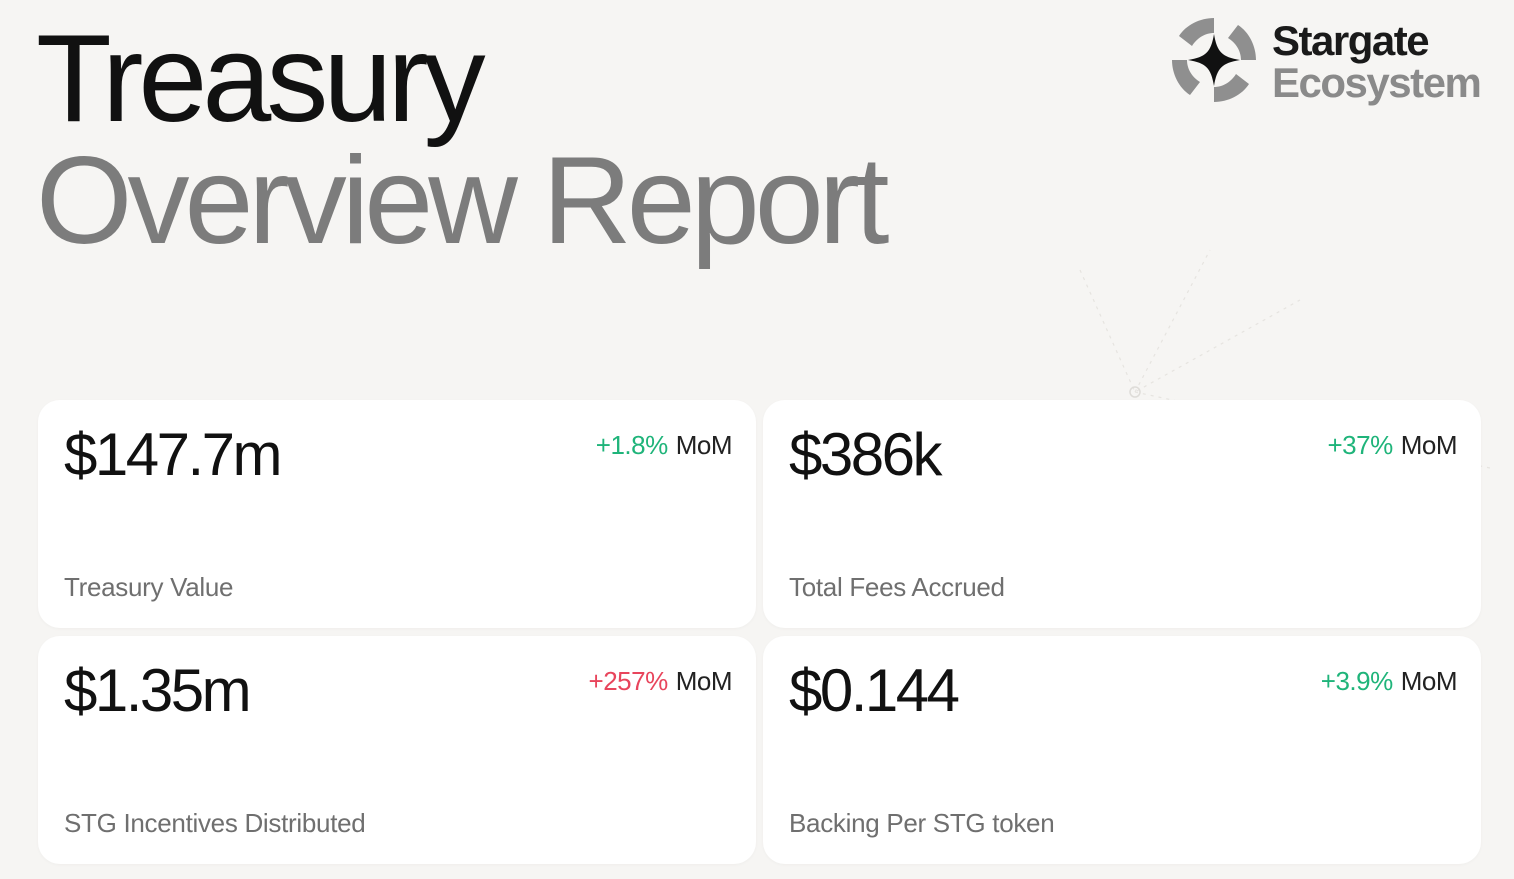  I want to click on metric-card-total-fees: $386k +37% MoM Total Fees Accrued, so click(1122, 514).